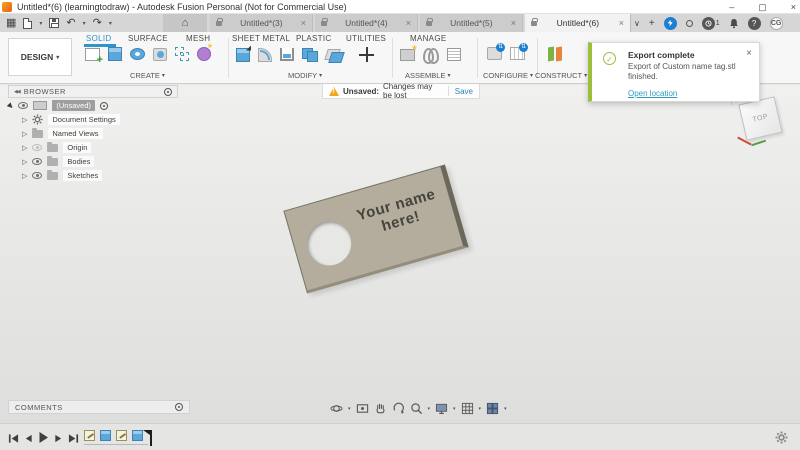 Image resolution: width=800 pixels, height=450 pixels. What do you see at coordinates (205, 51) in the screenshot?
I see `create-form-icon` at bounding box center [205, 51].